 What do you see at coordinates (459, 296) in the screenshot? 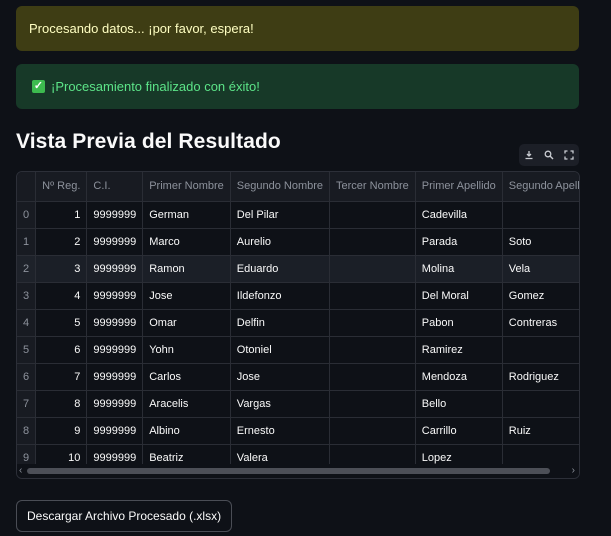
I see `table-cell: Del Moral` at bounding box center [459, 296].